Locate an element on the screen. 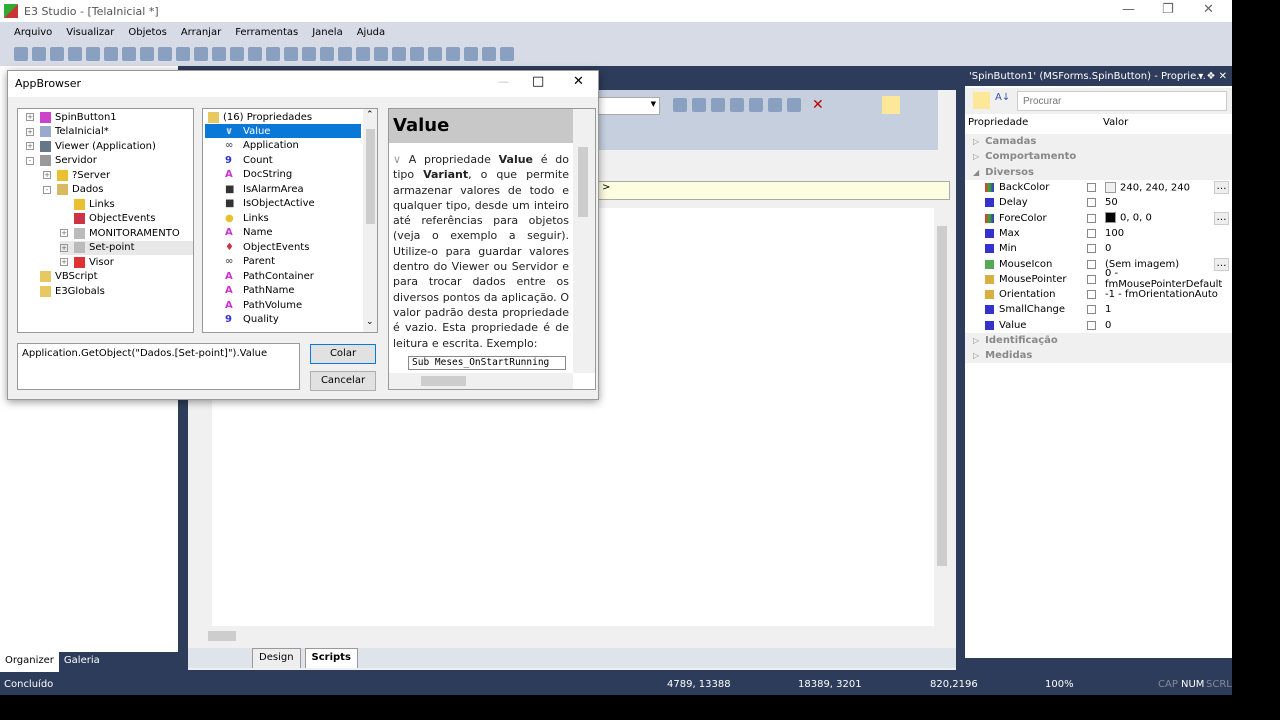  property-value: 50 is located at coordinates (1111, 202).